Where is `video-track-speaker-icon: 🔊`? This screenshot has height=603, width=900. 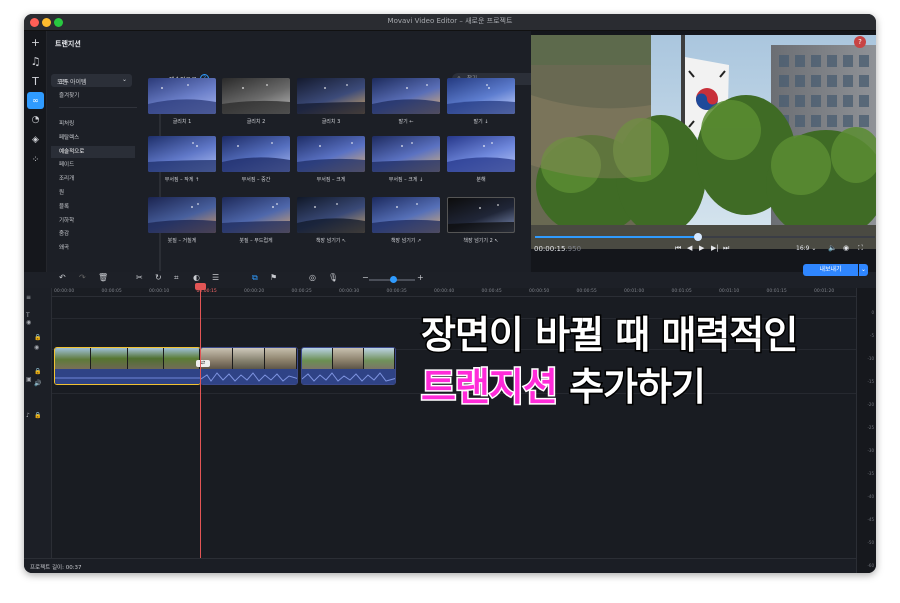
video-track-speaker-icon: 🔊 is located at coordinates (37, 383).